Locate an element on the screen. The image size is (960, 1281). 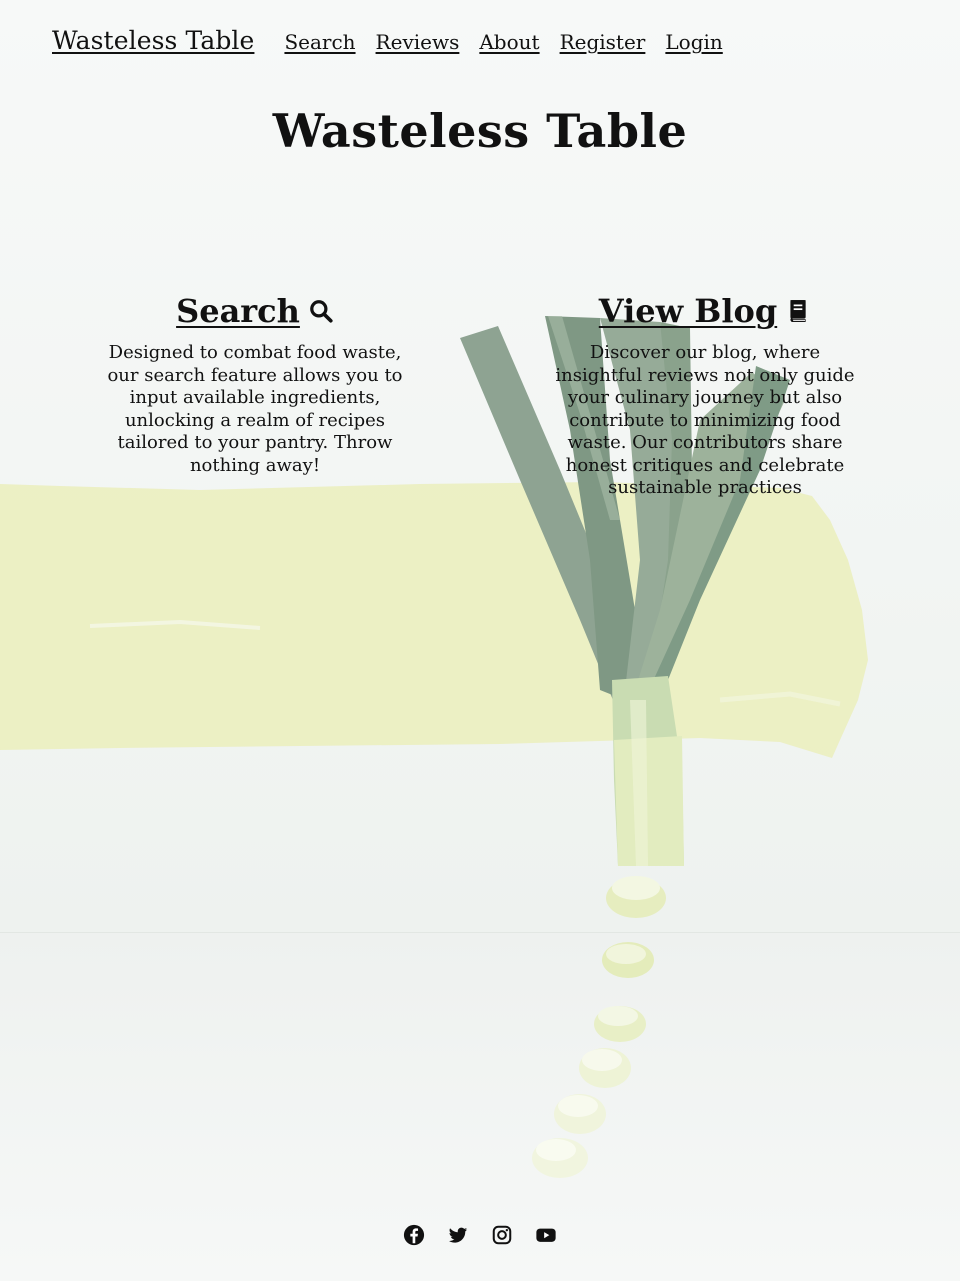
nav-link-search: Search is located at coordinates (319, 42).